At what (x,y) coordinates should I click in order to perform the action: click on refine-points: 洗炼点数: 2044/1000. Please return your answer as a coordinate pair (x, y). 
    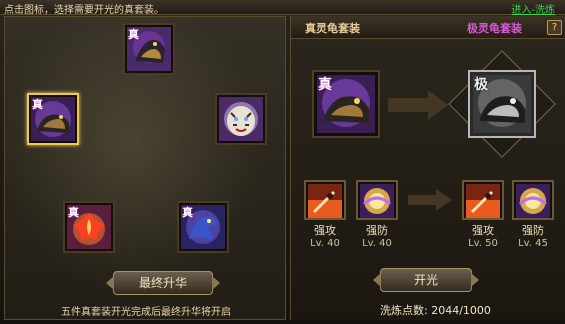
    Looking at the image, I should click on (435, 310).